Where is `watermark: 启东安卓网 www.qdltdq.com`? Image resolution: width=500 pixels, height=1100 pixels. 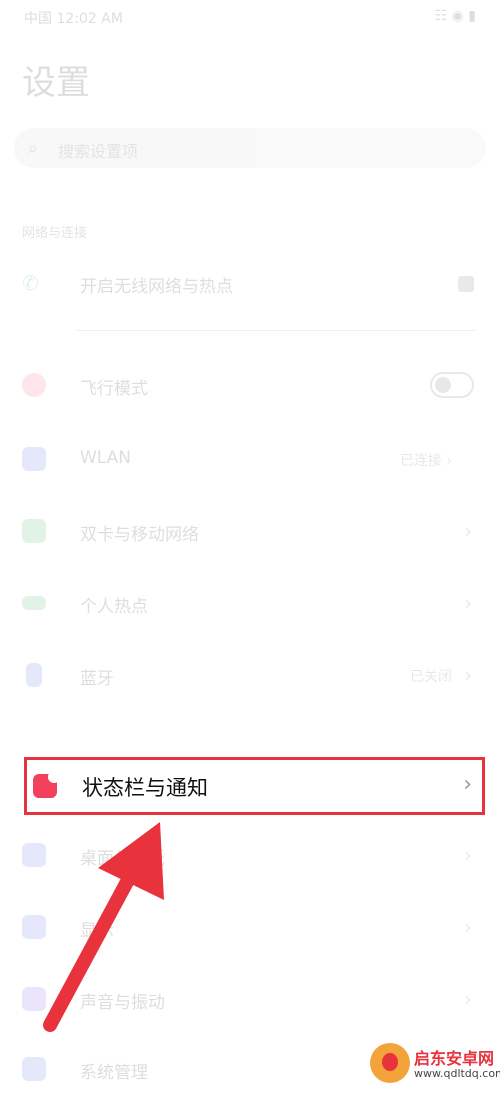 watermark: 启东安卓网 www.qdltdq.com is located at coordinates (435, 1063).